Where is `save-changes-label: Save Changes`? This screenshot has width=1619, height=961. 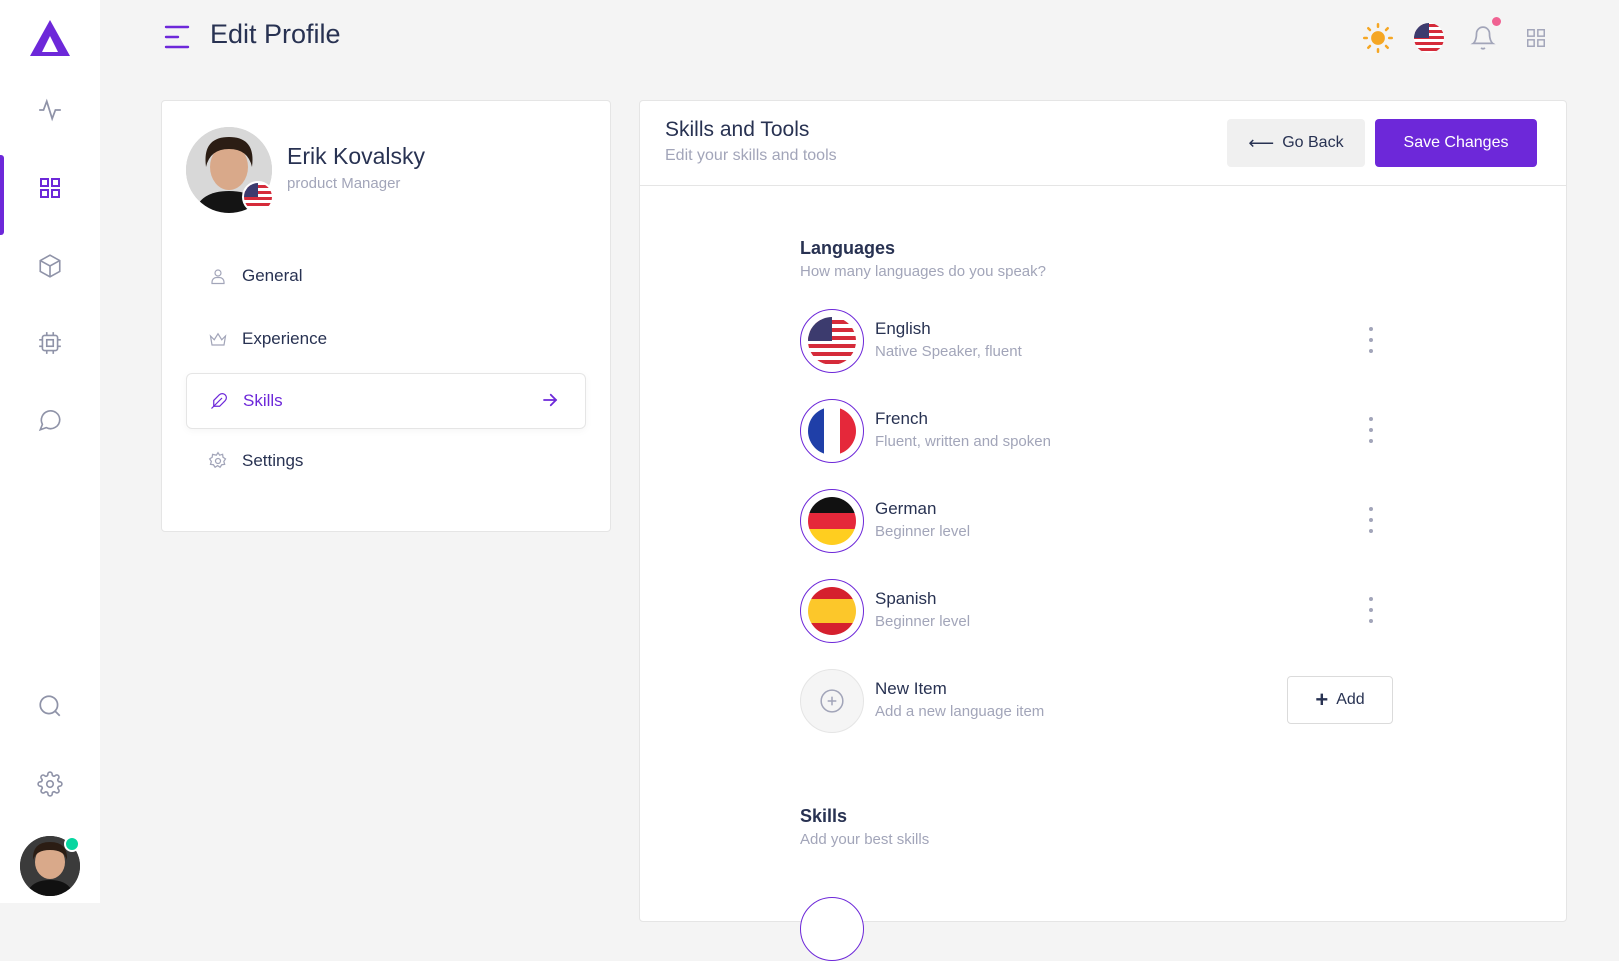 save-changes-label: Save Changes is located at coordinates (1456, 142).